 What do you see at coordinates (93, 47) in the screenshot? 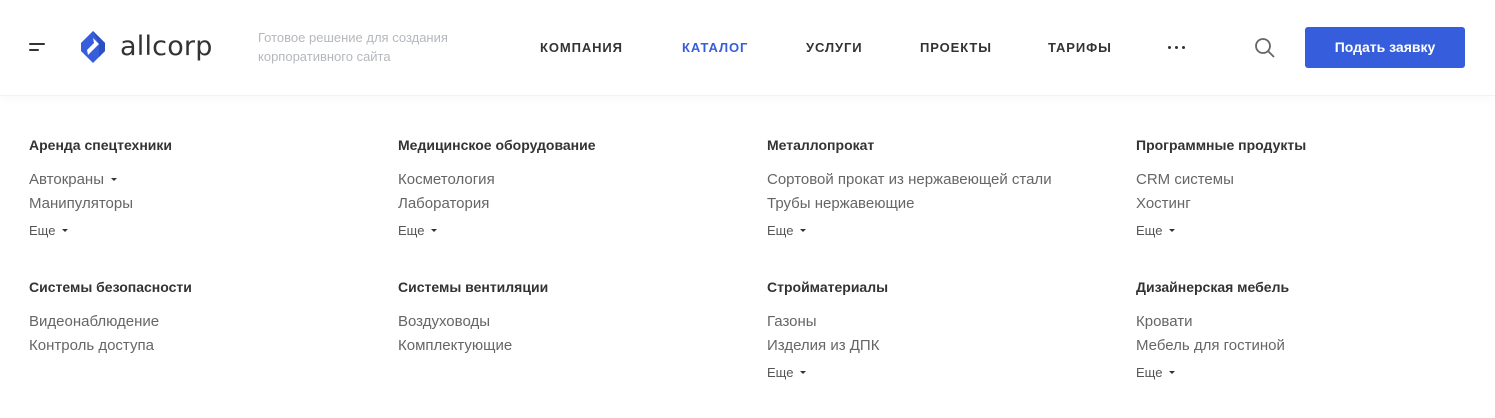
I see `allcorp-logo-icon` at bounding box center [93, 47].